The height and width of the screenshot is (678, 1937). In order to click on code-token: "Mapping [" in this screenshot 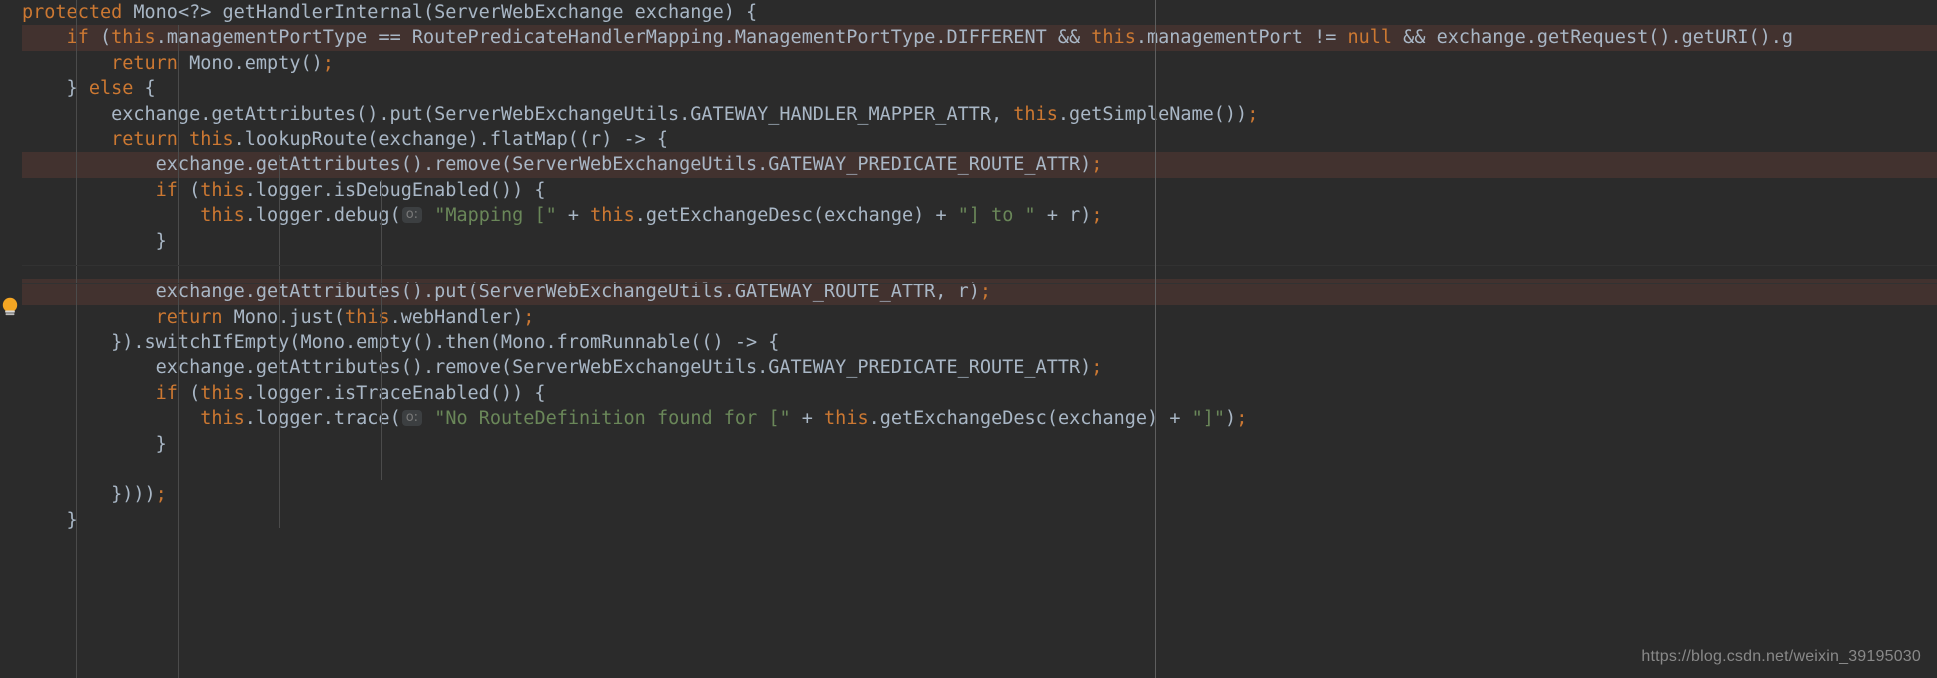, I will do `click(495, 216)`.